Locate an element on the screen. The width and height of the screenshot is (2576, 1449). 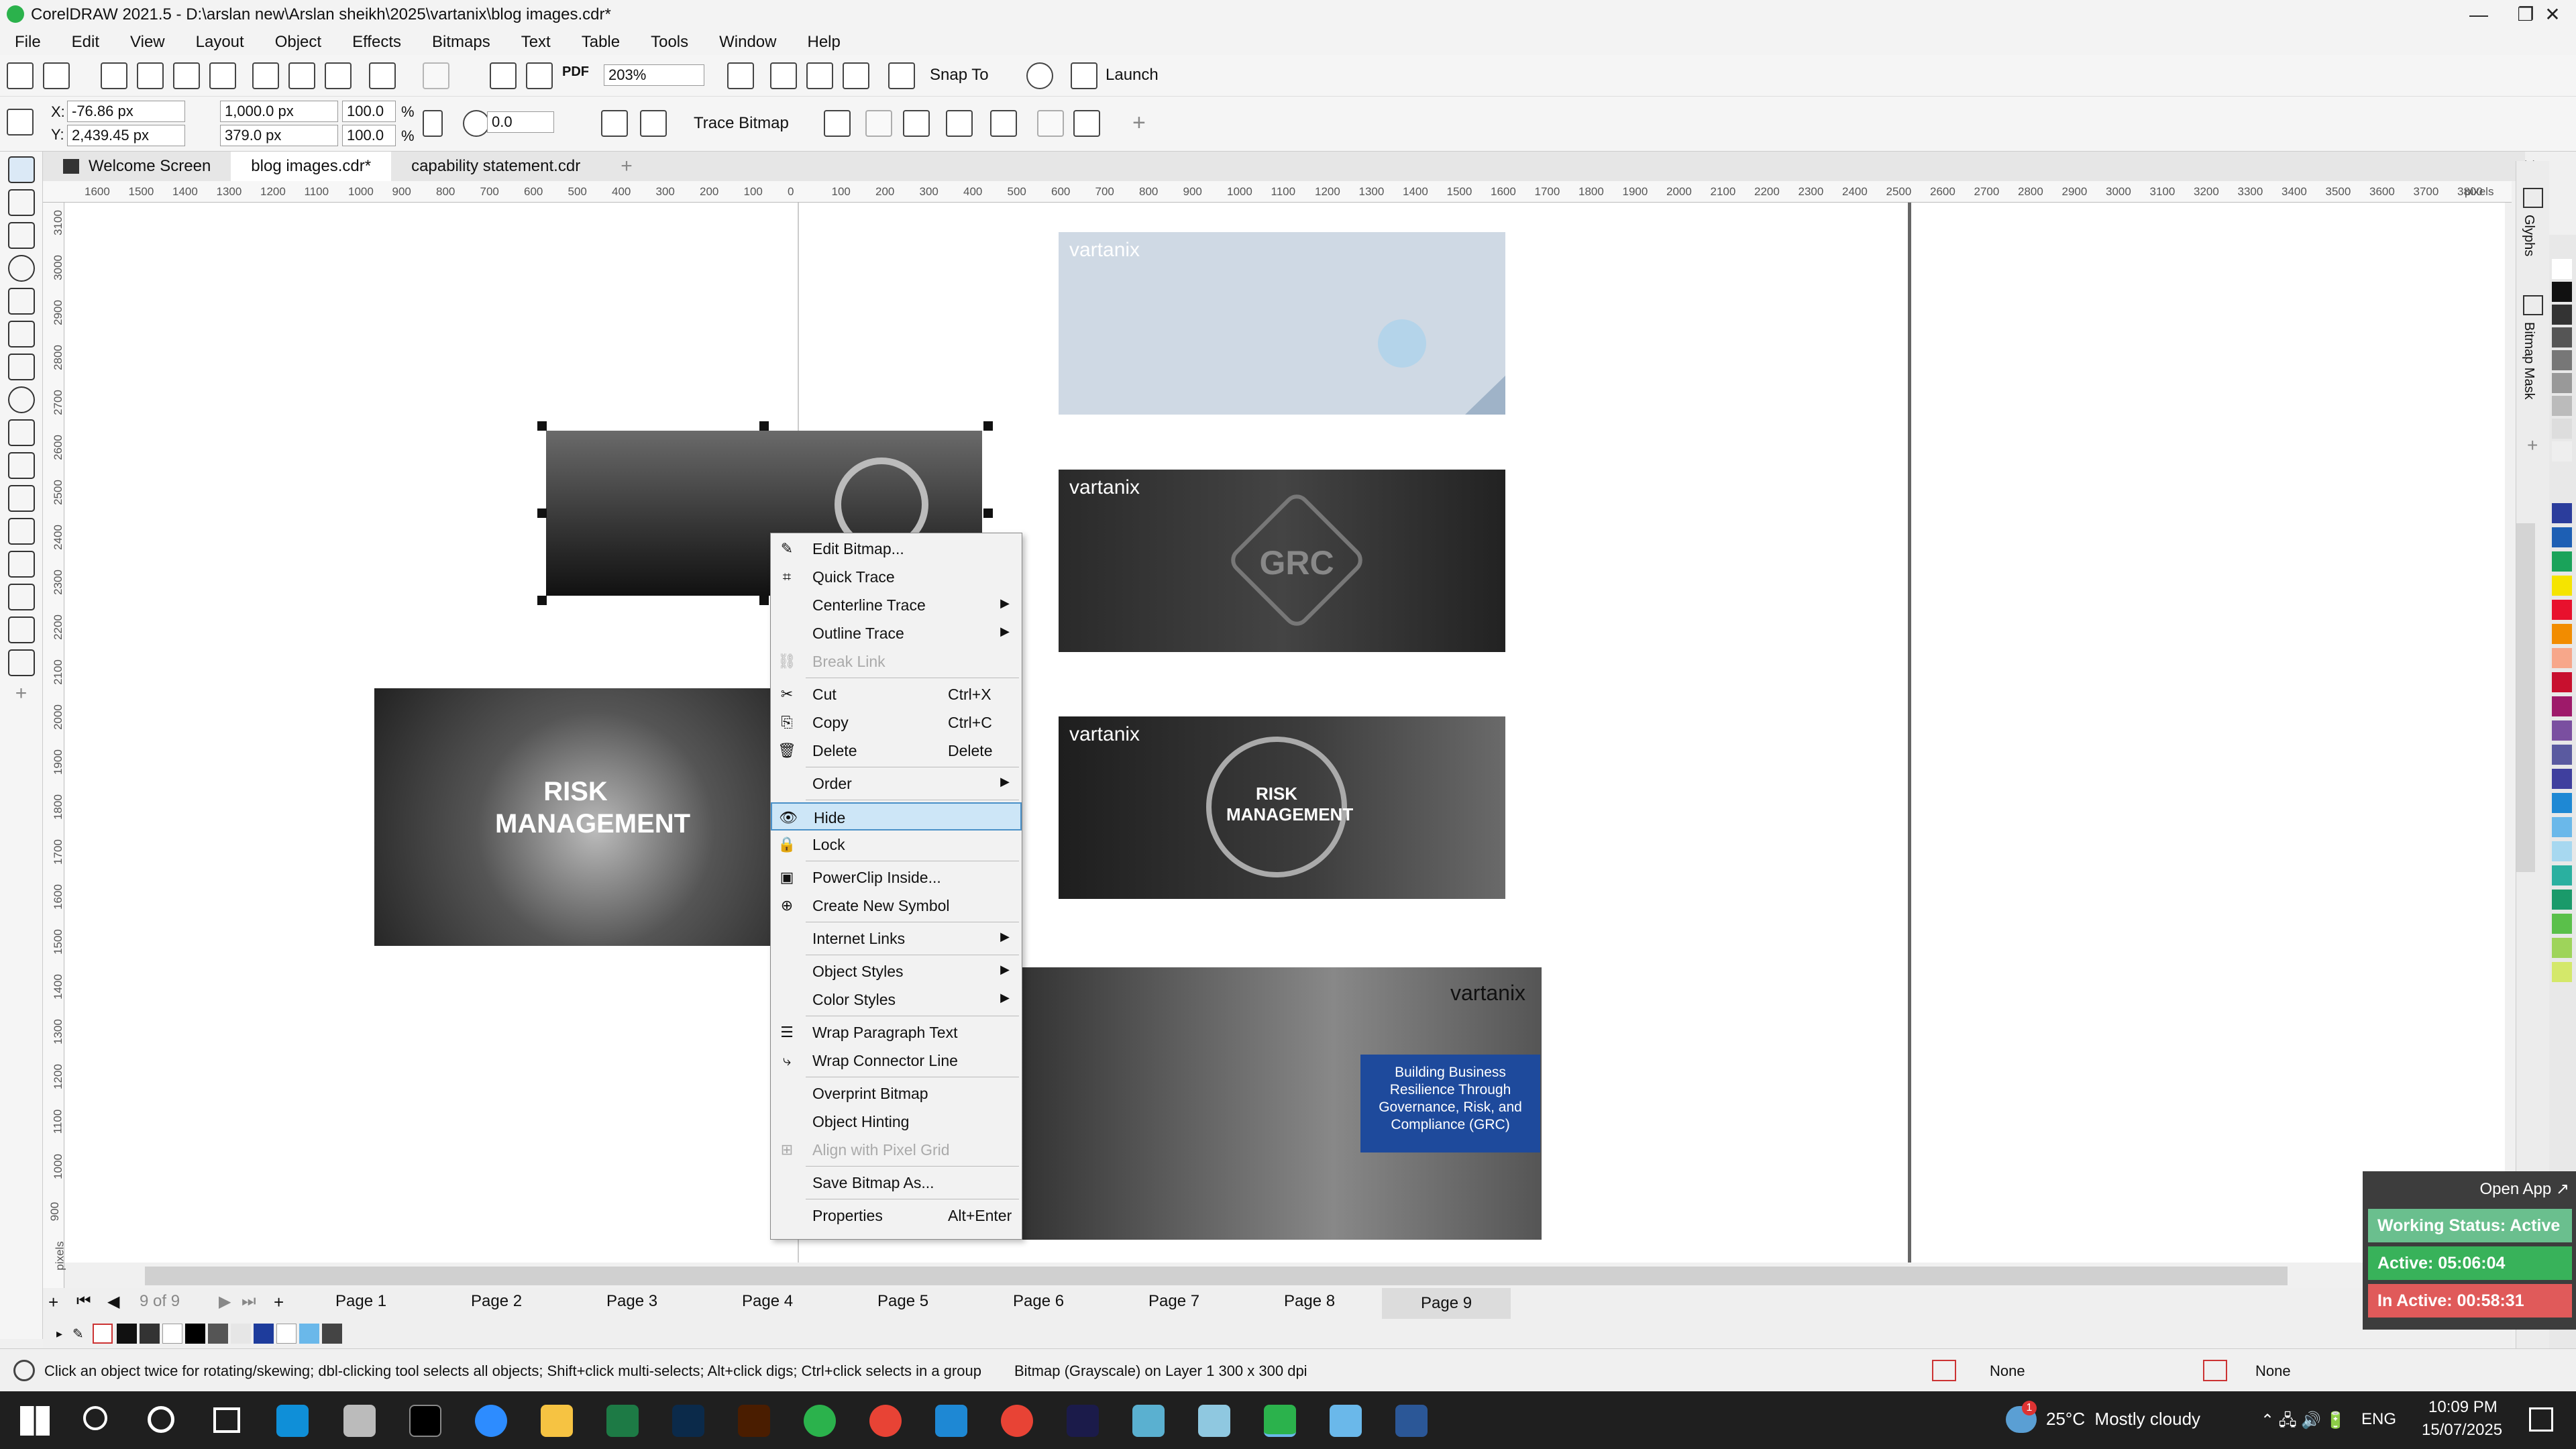
print-icon is located at coordinates (222, 75).